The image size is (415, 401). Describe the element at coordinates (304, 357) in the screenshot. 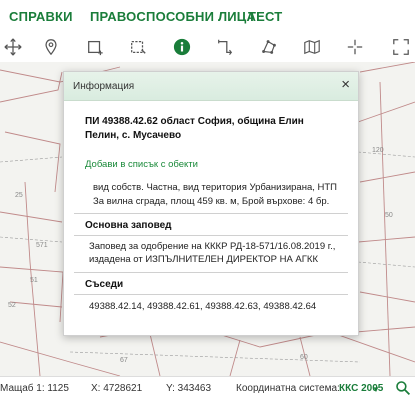

I see `map-parcel-label: 60` at that location.